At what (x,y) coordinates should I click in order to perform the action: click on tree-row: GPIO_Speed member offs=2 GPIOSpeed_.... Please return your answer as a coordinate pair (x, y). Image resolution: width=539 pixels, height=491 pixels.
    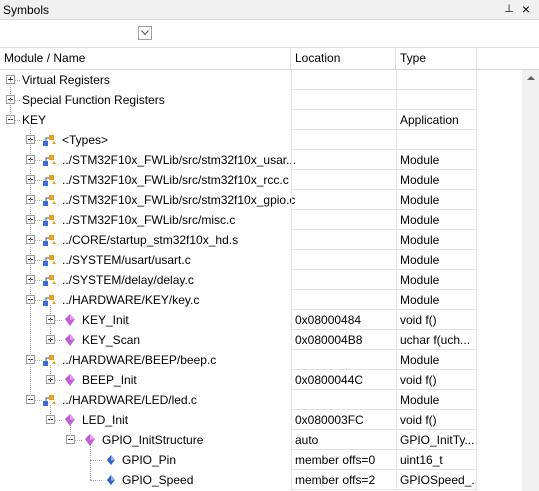
    Looking at the image, I should click on (261, 480).